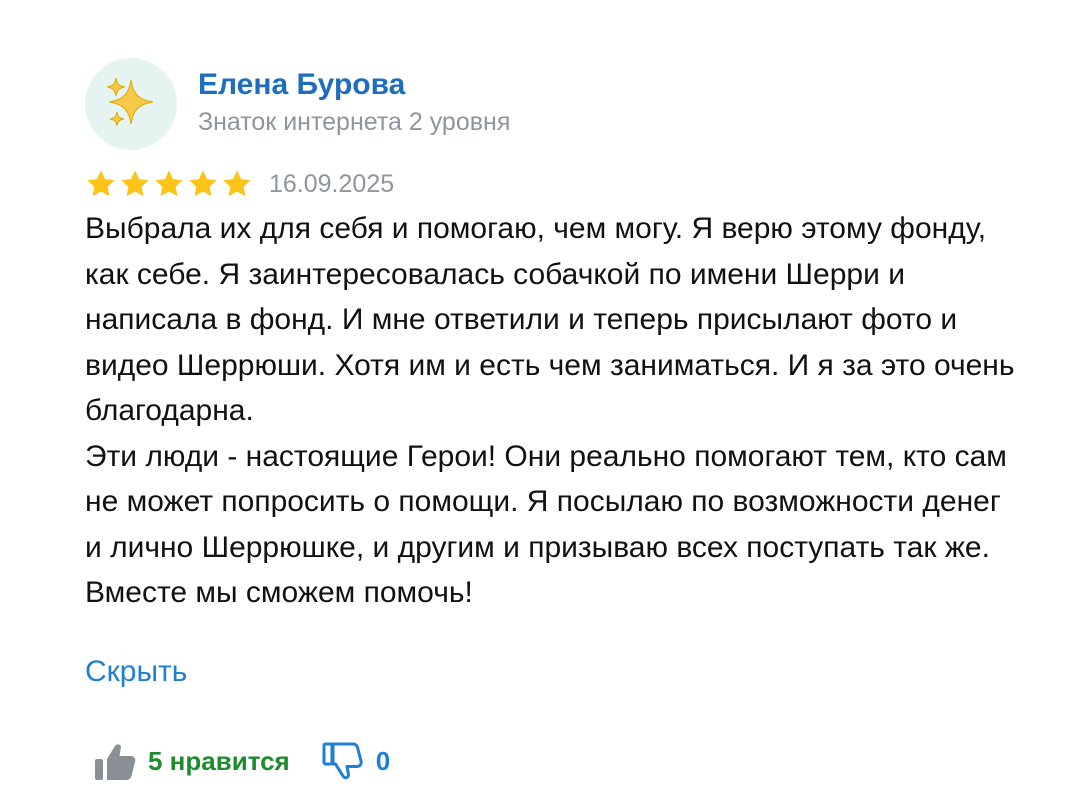  I want to click on rating-row: 16.09.2025, so click(239, 184).